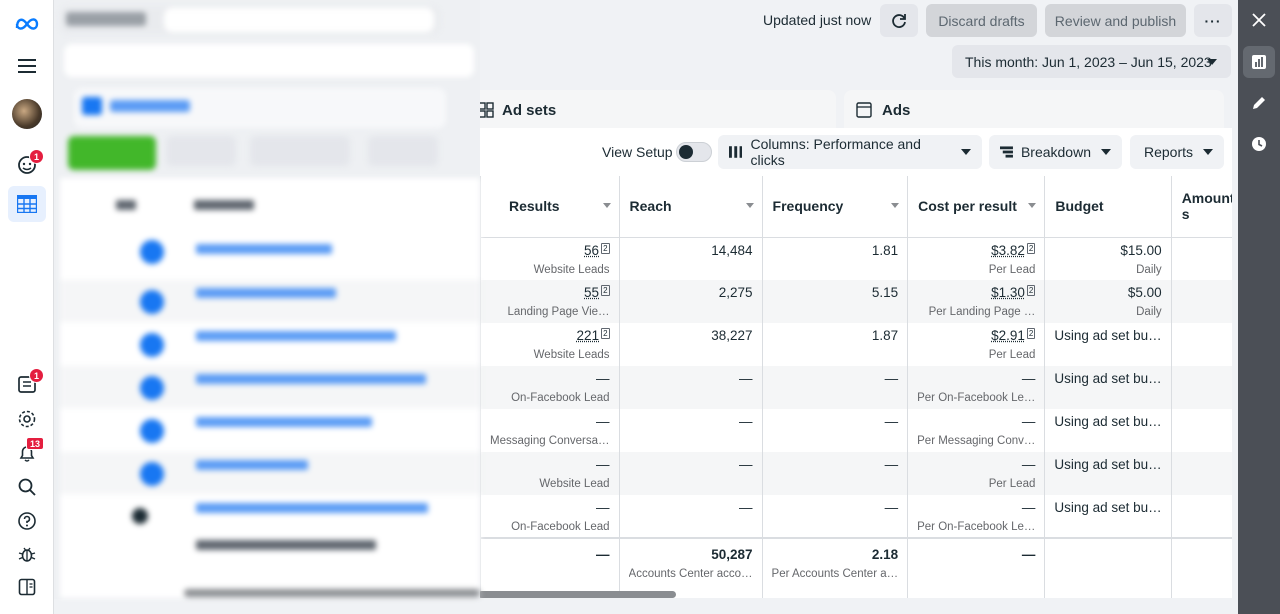 This screenshot has height=614, width=1280. Describe the element at coordinates (27, 24) in the screenshot. I see `meta-logo-icon` at that location.